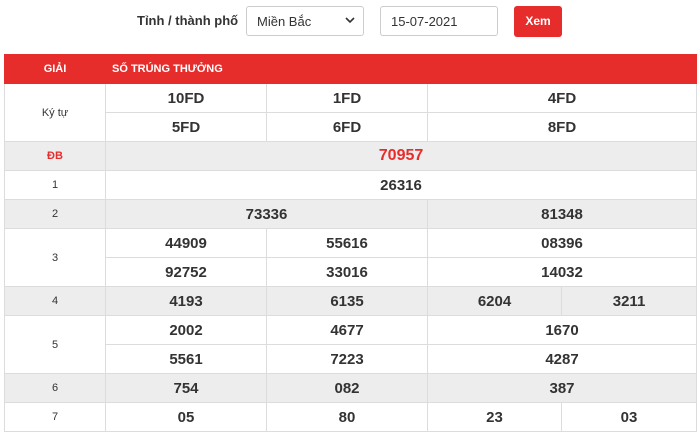  Describe the element at coordinates (186, 388) in the screenshot. I see `prize-number: 754` at that location.